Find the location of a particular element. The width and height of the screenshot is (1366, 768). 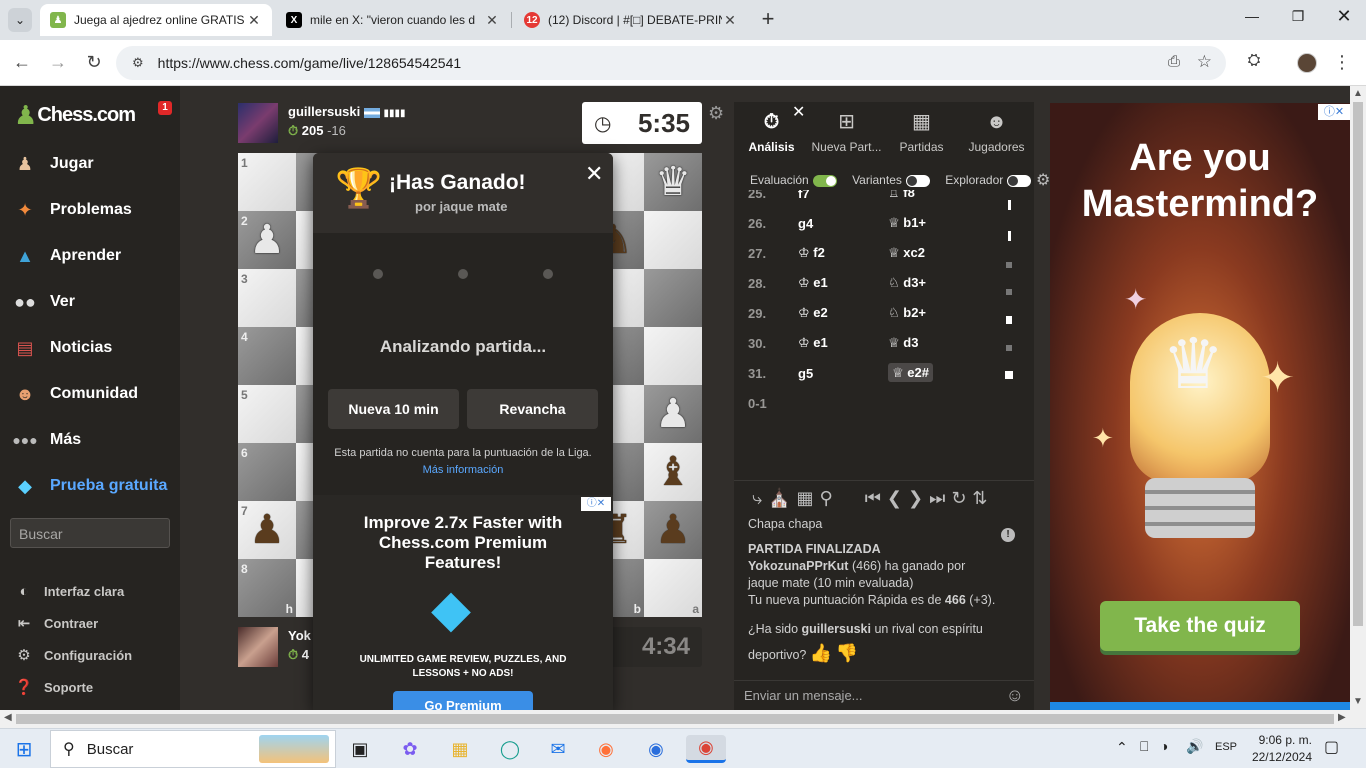

profile-avatar is located at coordinates (1307, 63).